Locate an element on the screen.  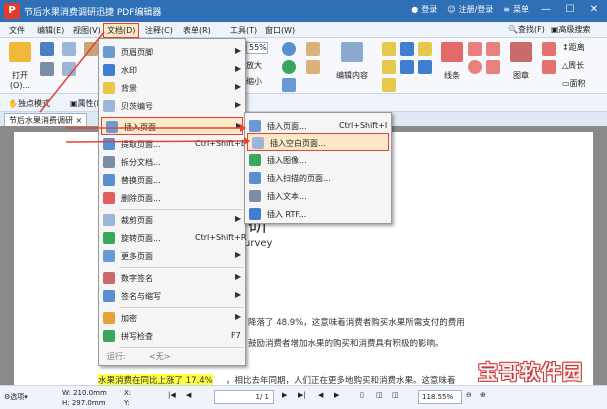
main-menu-button: ≡ 菜单 is located at coordinates (516, 9).